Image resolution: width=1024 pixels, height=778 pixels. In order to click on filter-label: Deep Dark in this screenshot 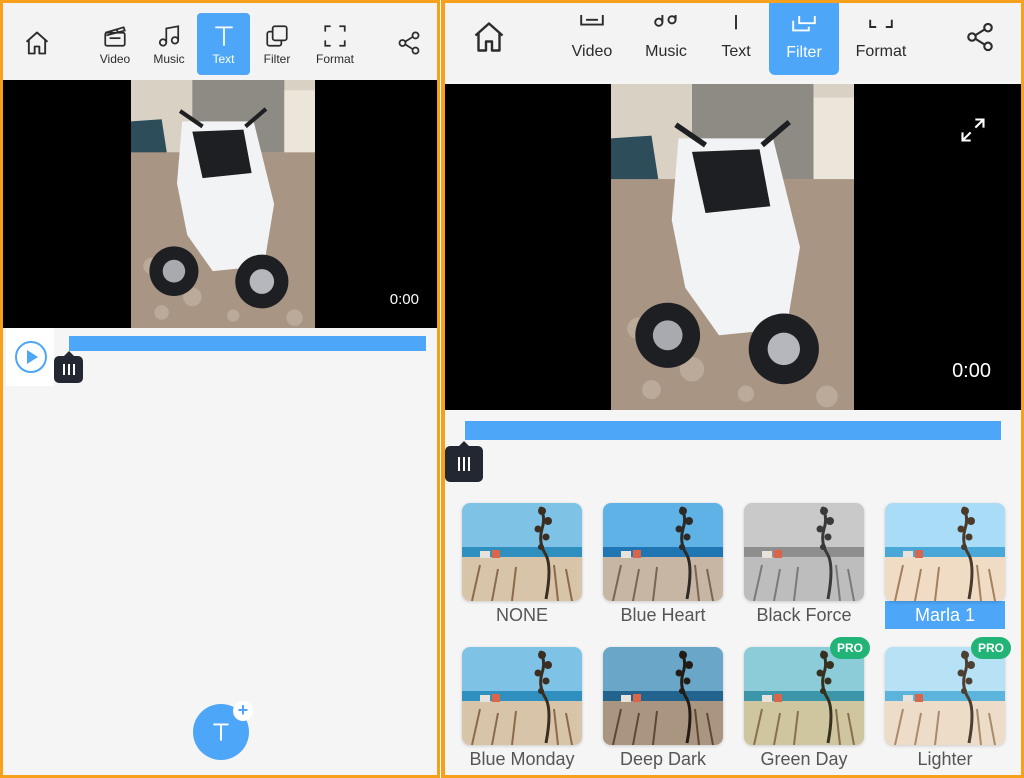, I will do `click(663, 759)`.